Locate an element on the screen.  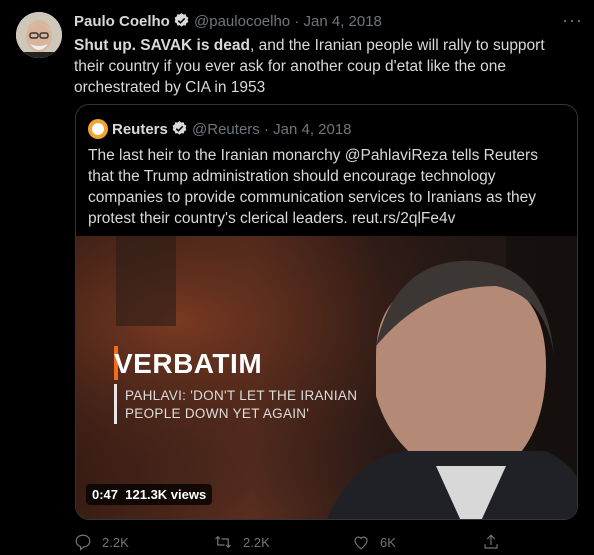
video-stats-badge: 0:47 121.3K views is located at coordinates (149, 494).